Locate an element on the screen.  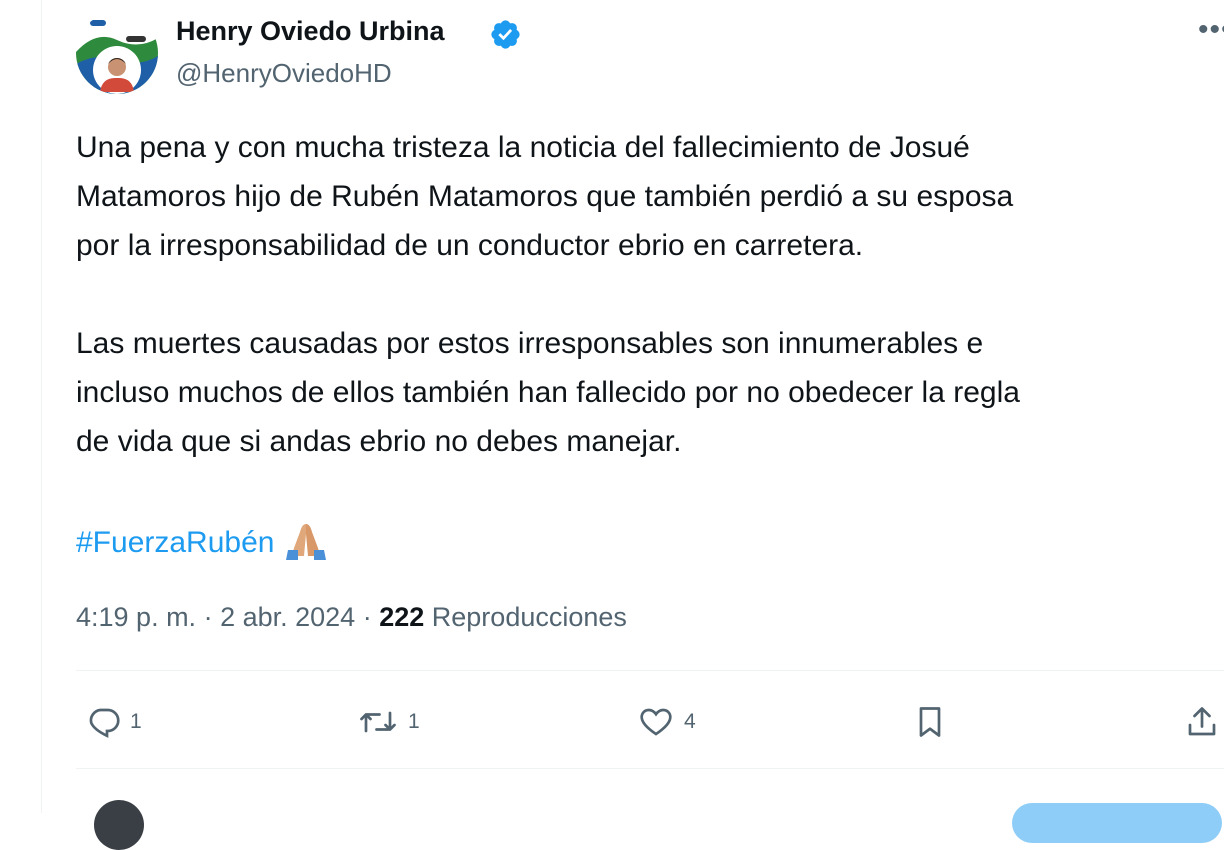
share-button is located at coordinates (1202, 722).